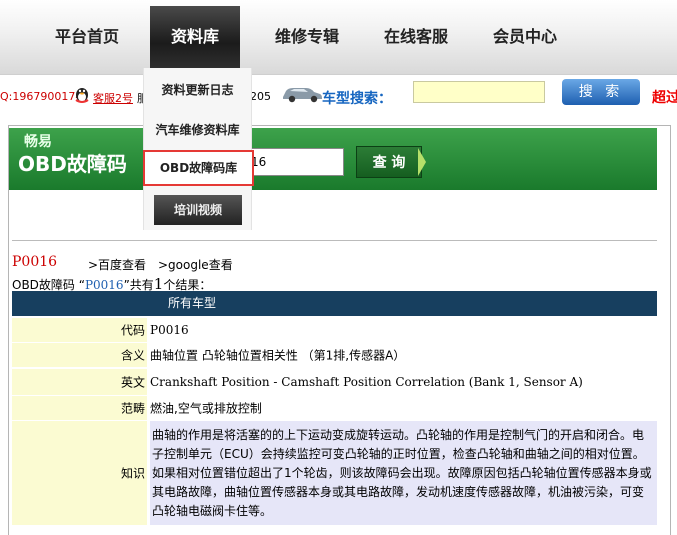 The image size is (677, 535). What do you see at coordinates (307, 37) in the screenshot?
I see `nav-repair-album: 维修专辑` at bounding box center [307, 37].